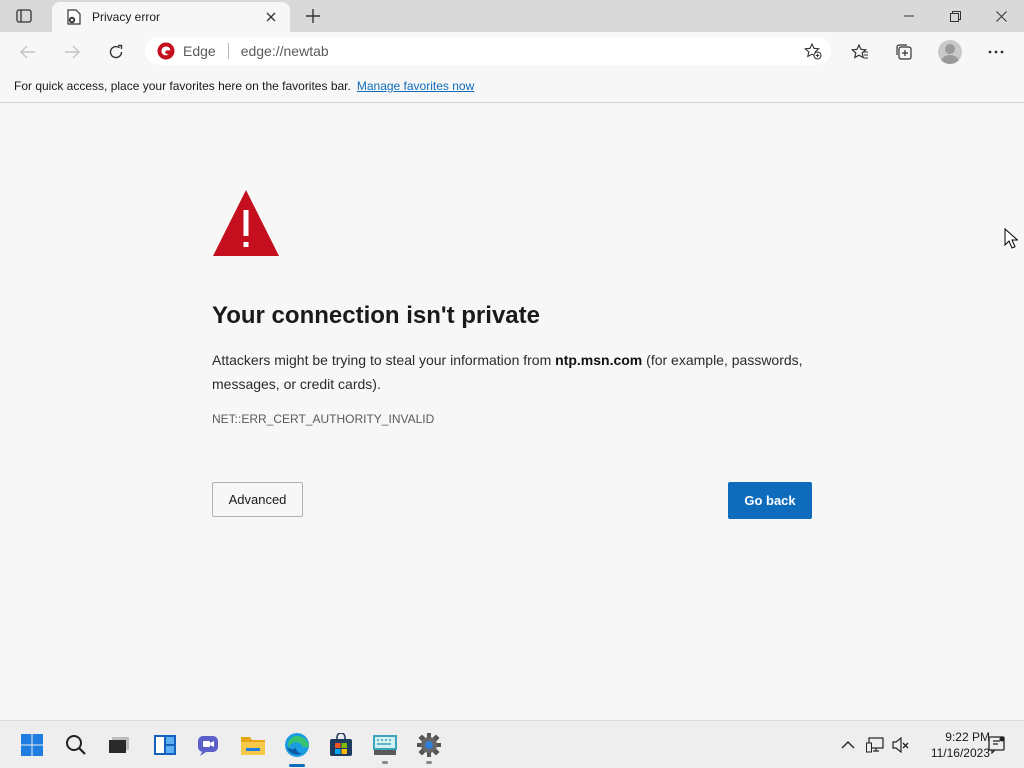 The height and width of the screenshot is (768, 1024). What do you see at coordinates (512, 16) in the screenshot?
I see `title-bar: Privacy error` at bounding box center [512, 16].